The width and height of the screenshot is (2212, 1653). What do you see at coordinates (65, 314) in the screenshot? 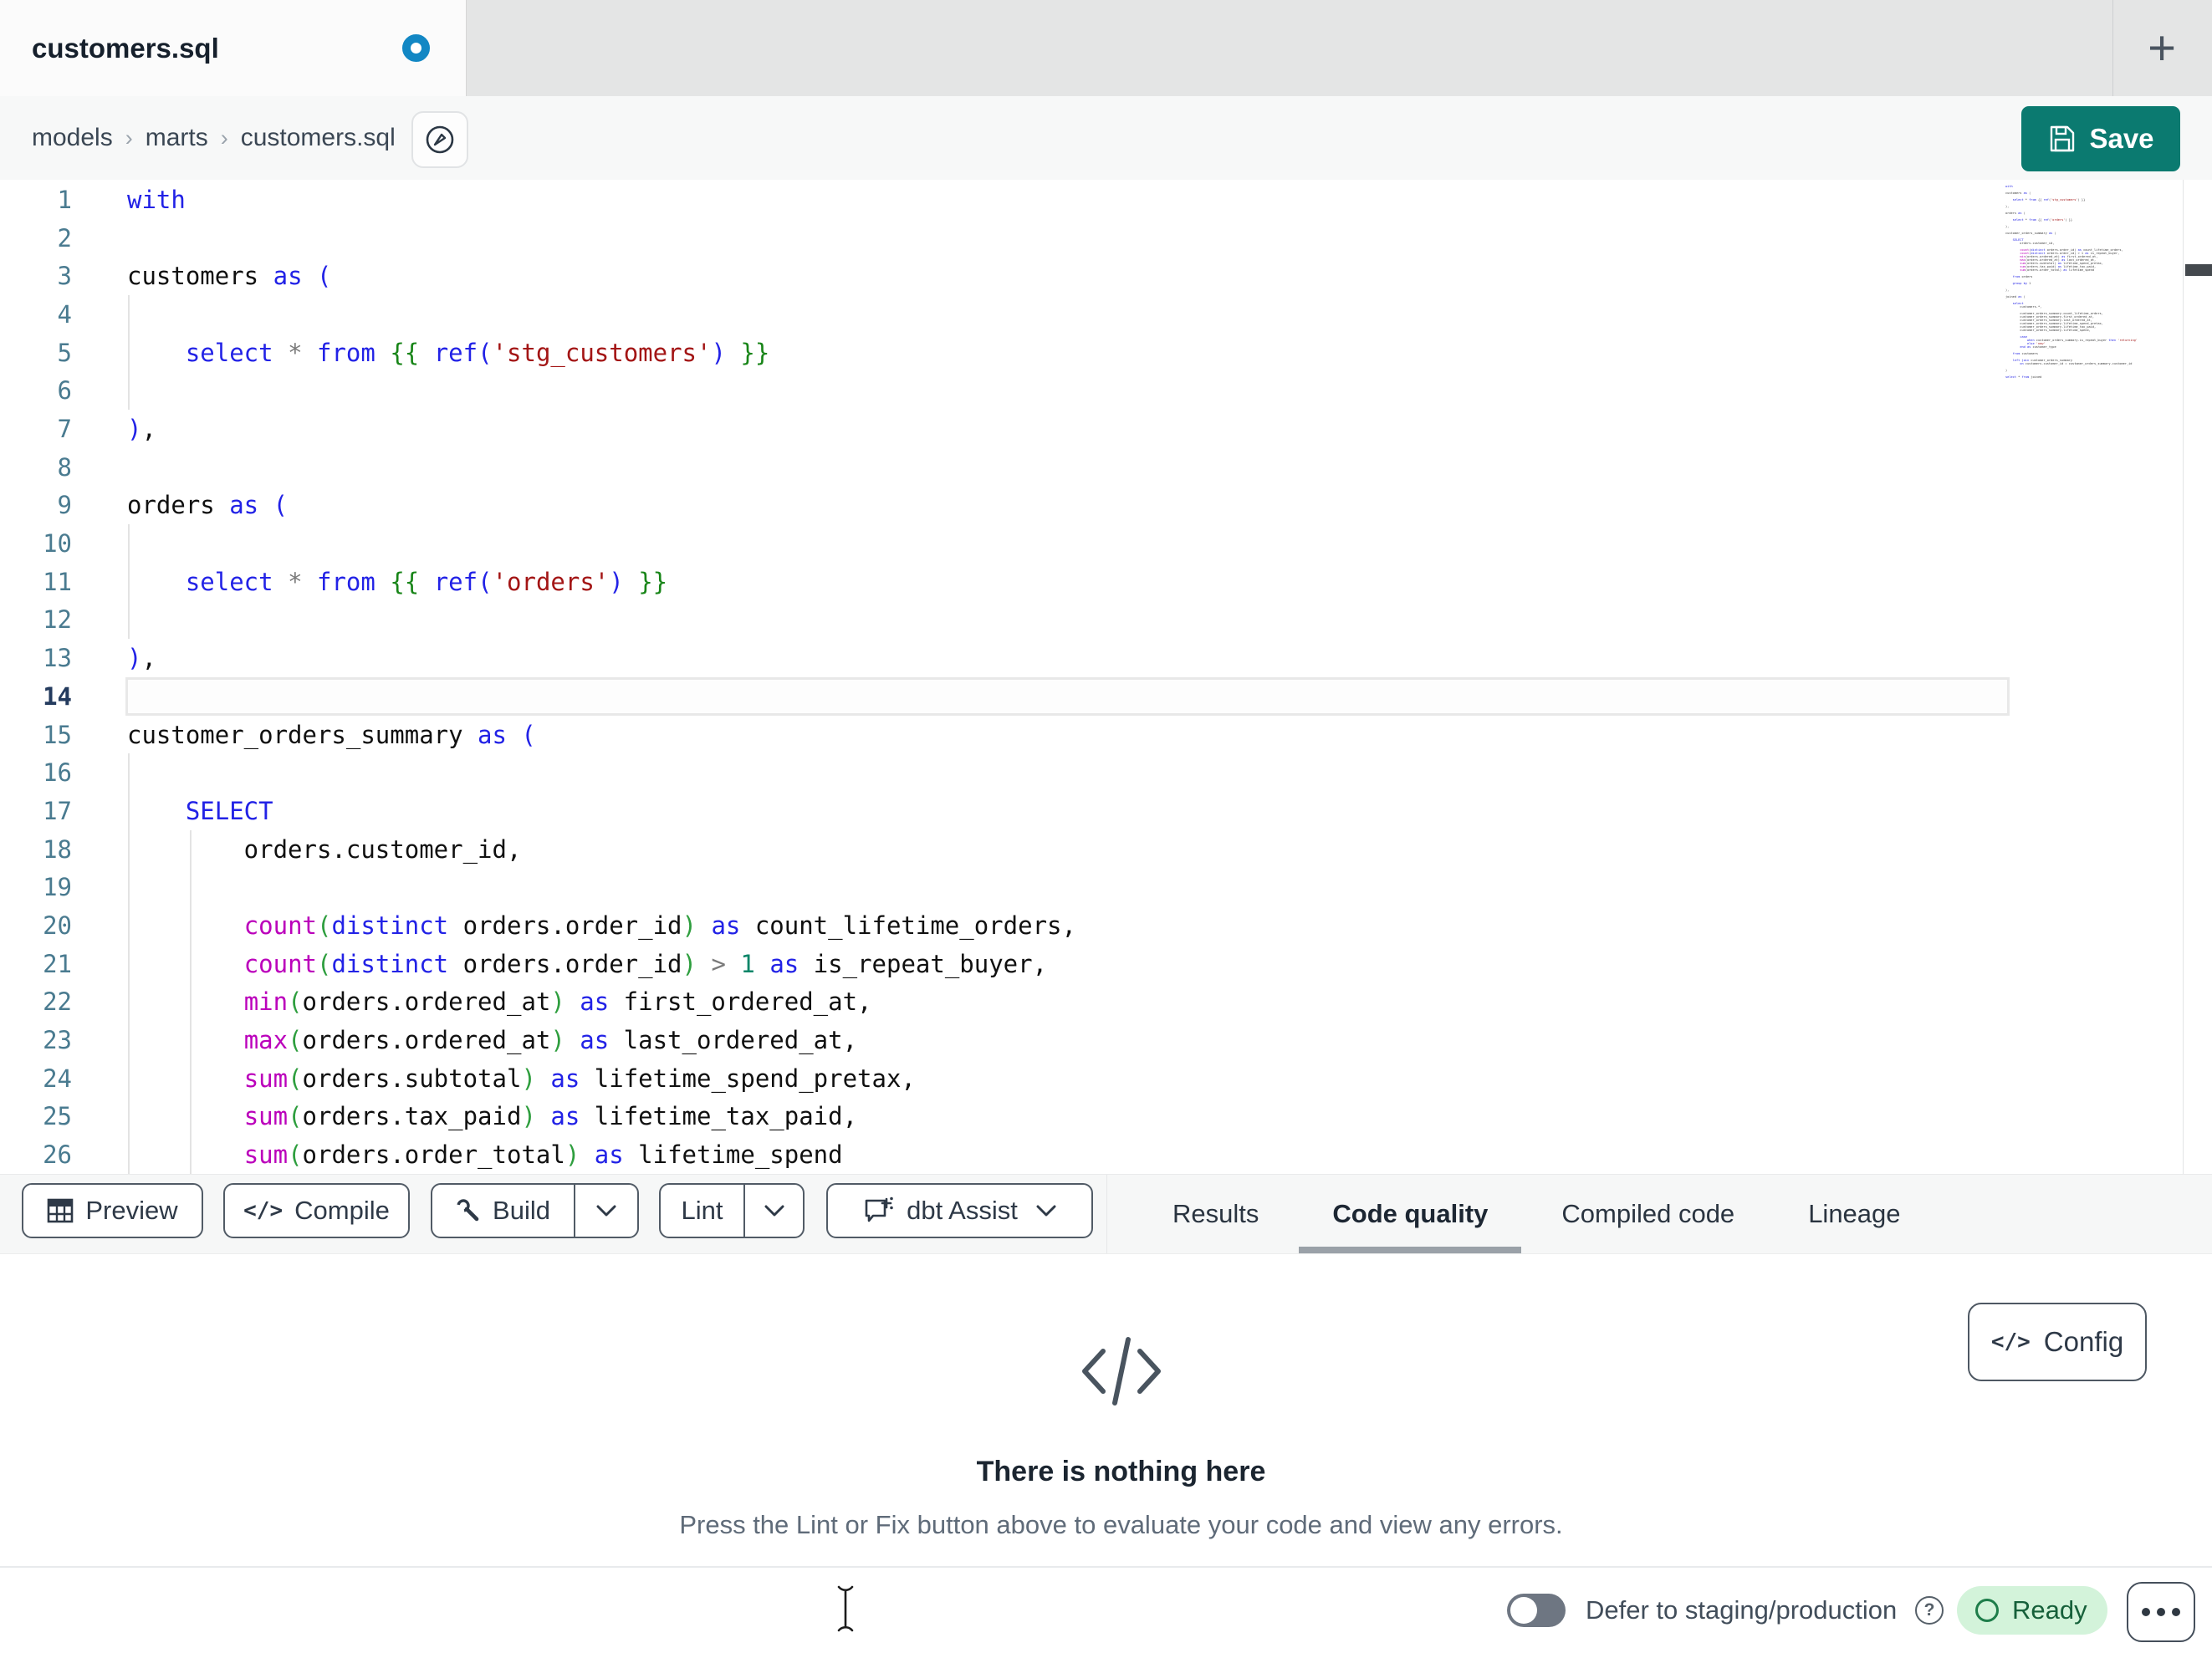
I see `line-number: 4` at bounding box center [65, 314].